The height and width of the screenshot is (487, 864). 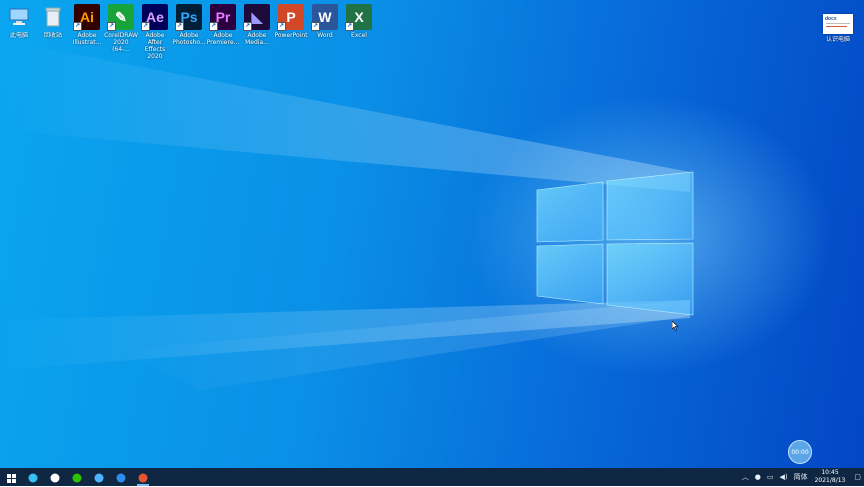 What do you see at coordinates (19, 17) in the screenshot?
I see `this-pc-icon` at bounding box center [19, 17].